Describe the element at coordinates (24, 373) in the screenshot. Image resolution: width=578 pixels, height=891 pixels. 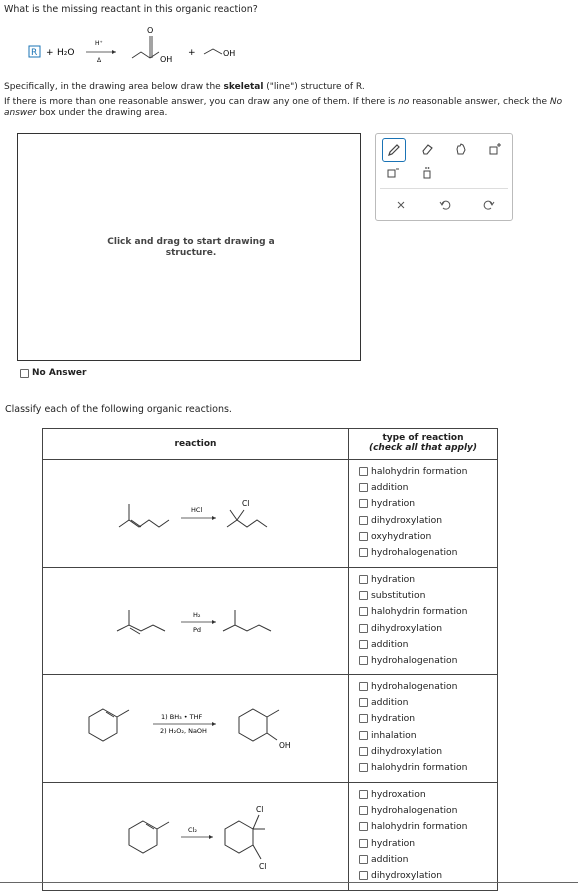
I see `no-answer-checkbox` at that location.